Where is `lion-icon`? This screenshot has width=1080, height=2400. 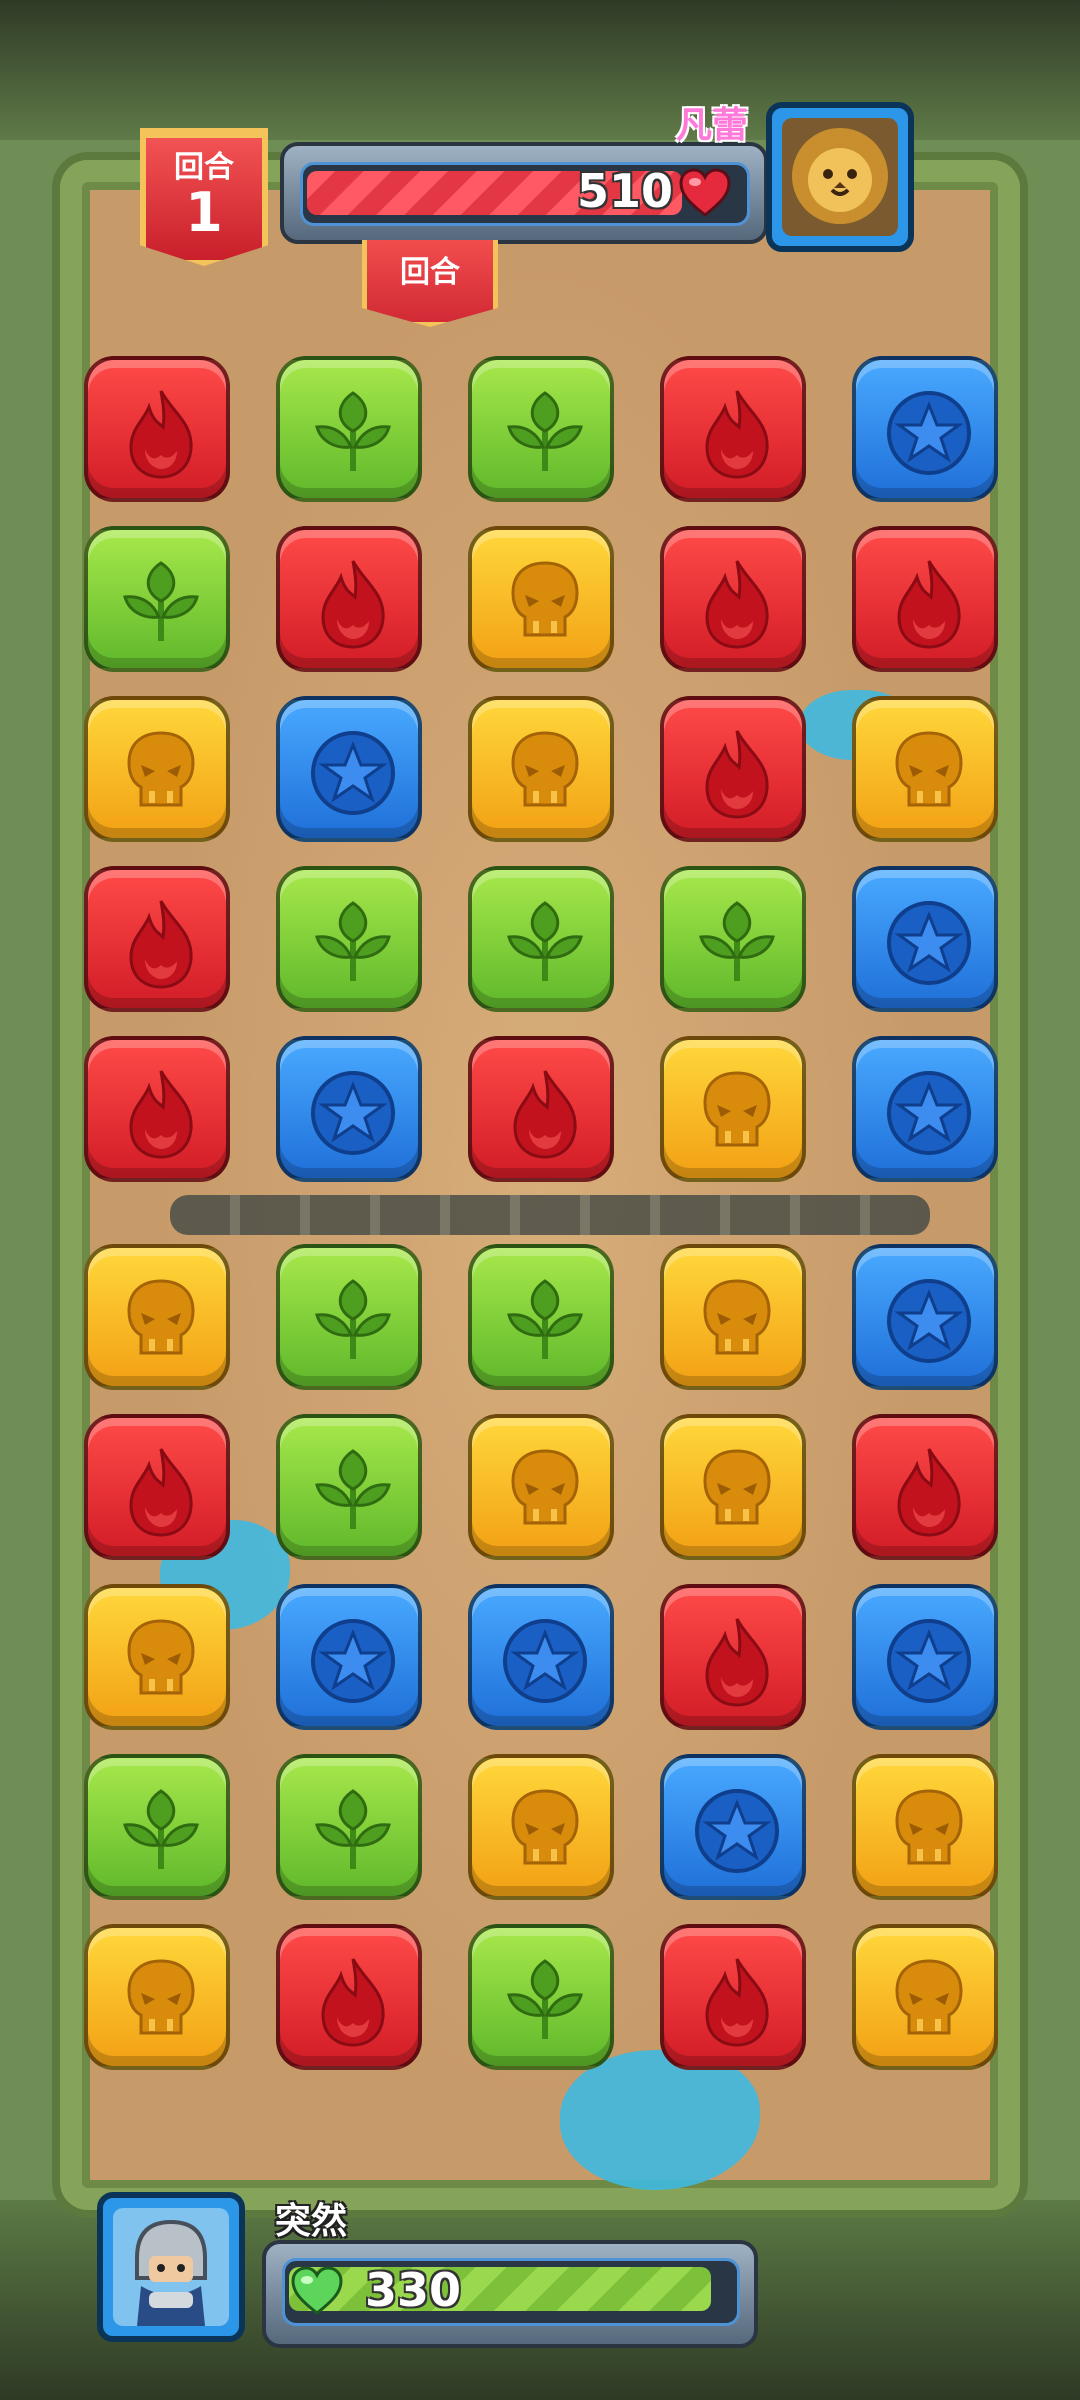 lion-icon is located at coordinates (840, 176).